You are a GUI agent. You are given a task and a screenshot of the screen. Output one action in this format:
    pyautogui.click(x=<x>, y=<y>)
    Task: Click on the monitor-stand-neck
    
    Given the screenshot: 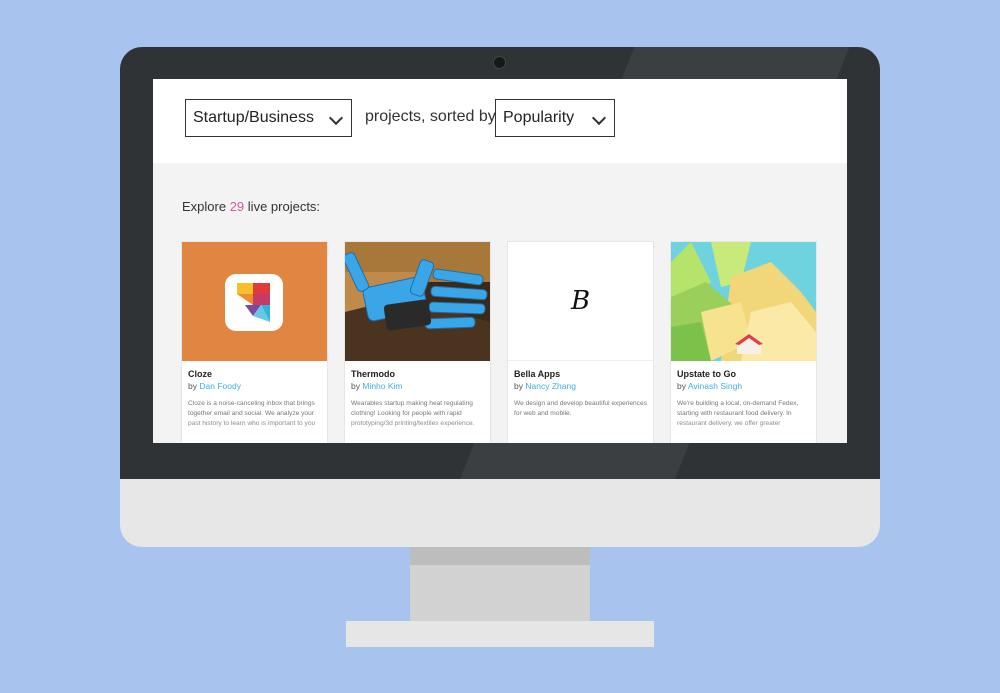 What is the action you would take?
    pyautogui.click(x=500, y=584)
    